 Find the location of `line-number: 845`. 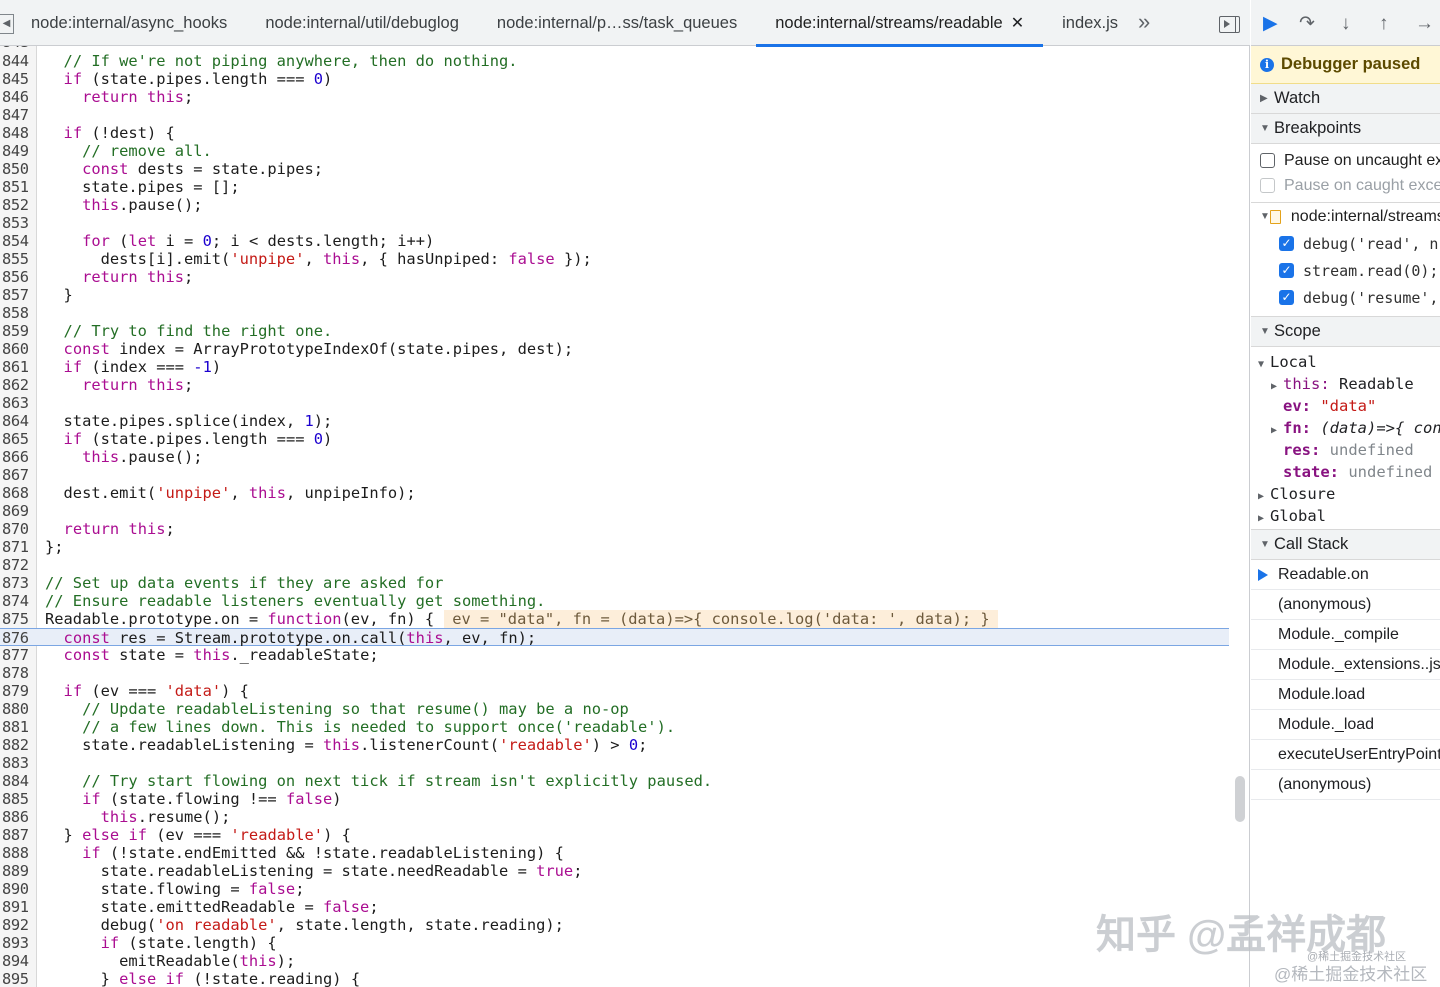

line-number: 845 is located at coordinates (17, 79).